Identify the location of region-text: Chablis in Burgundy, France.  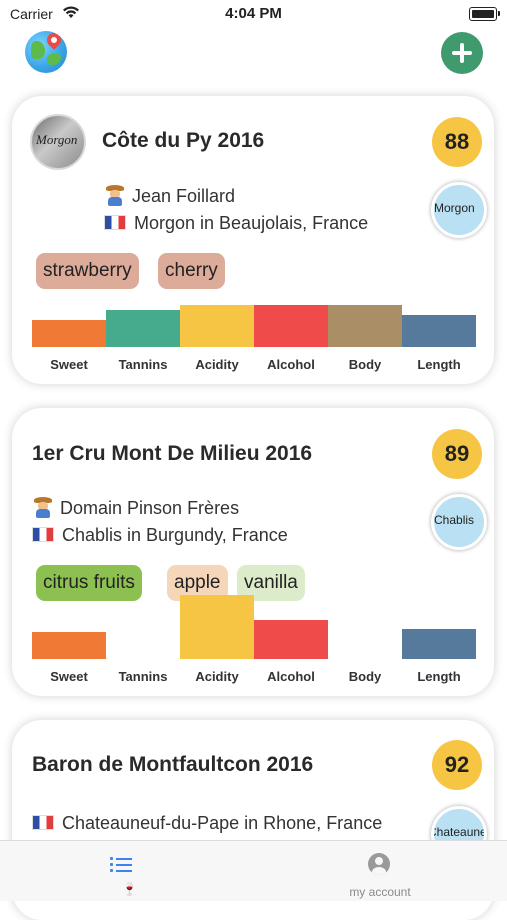
(175, 535).